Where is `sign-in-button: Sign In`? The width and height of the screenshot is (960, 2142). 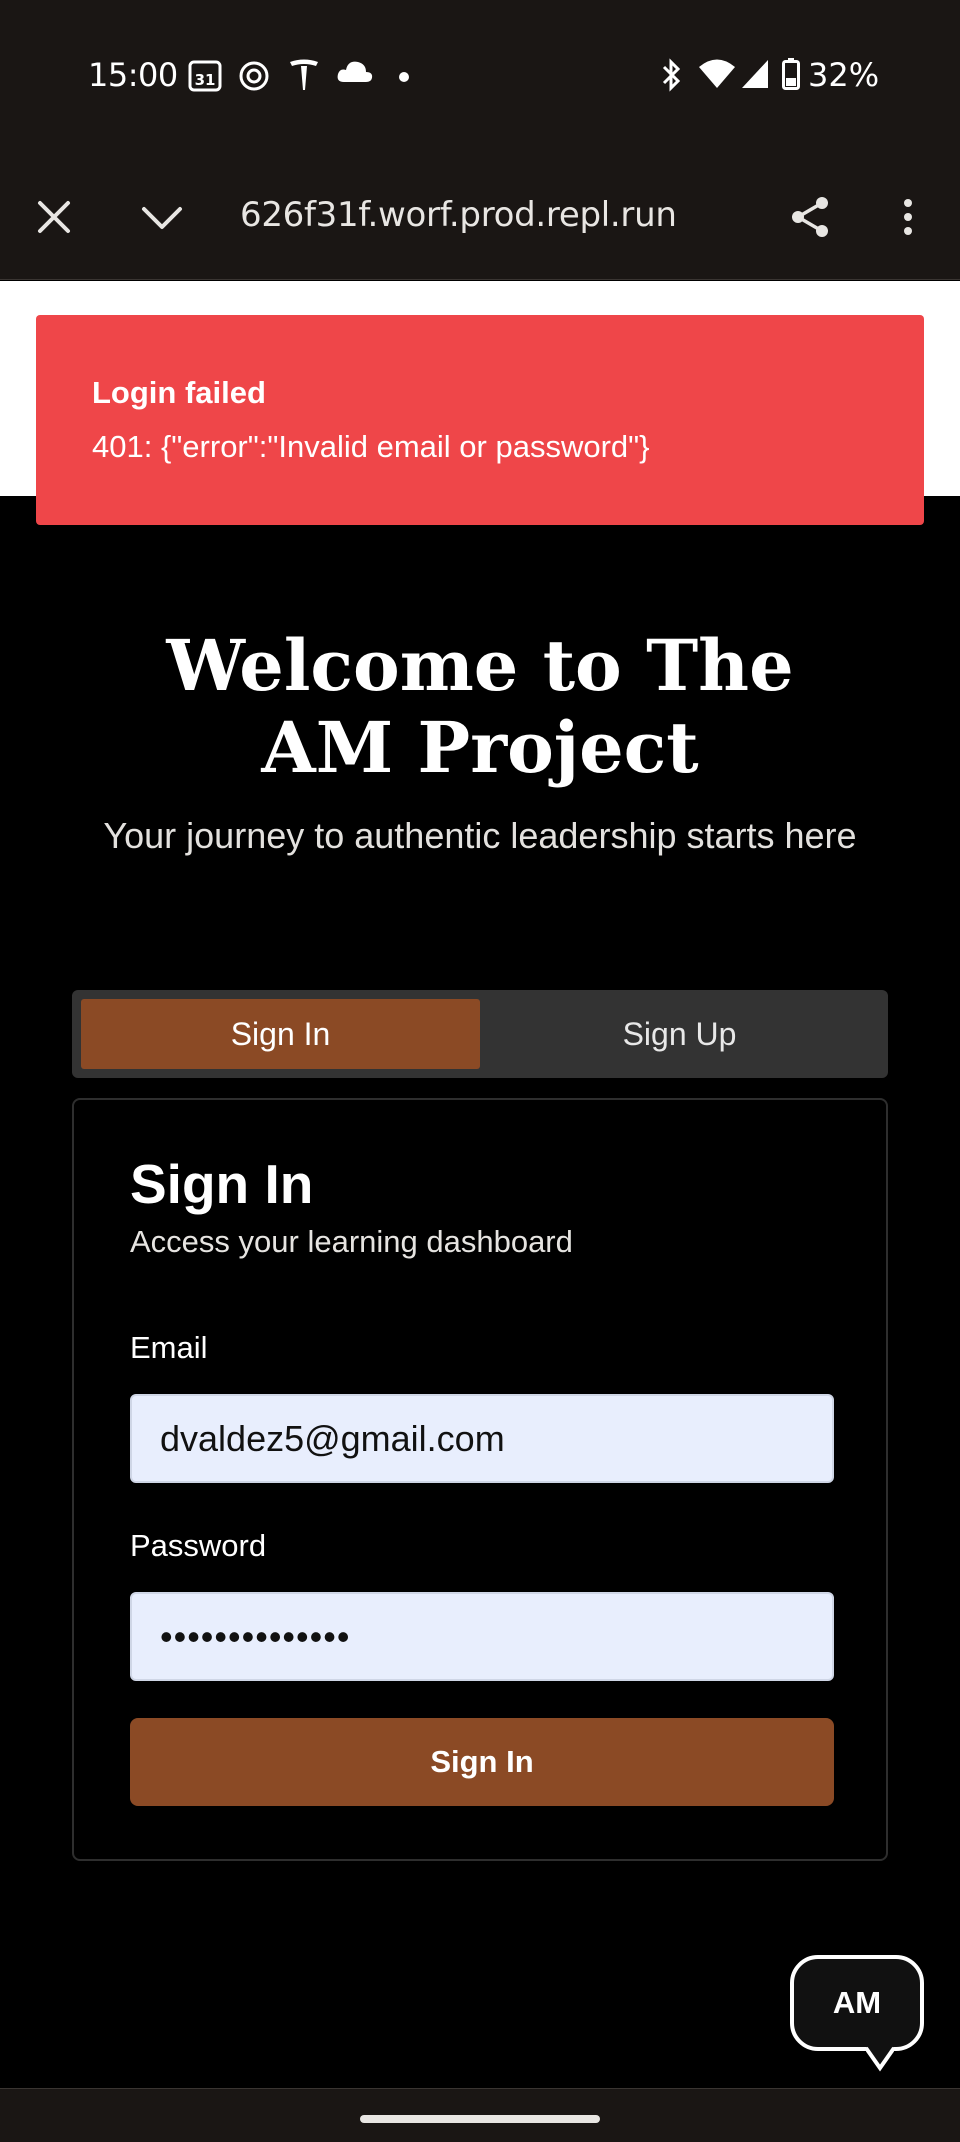 sign-in-button: Sign In is located at coordinates (482, 1762).